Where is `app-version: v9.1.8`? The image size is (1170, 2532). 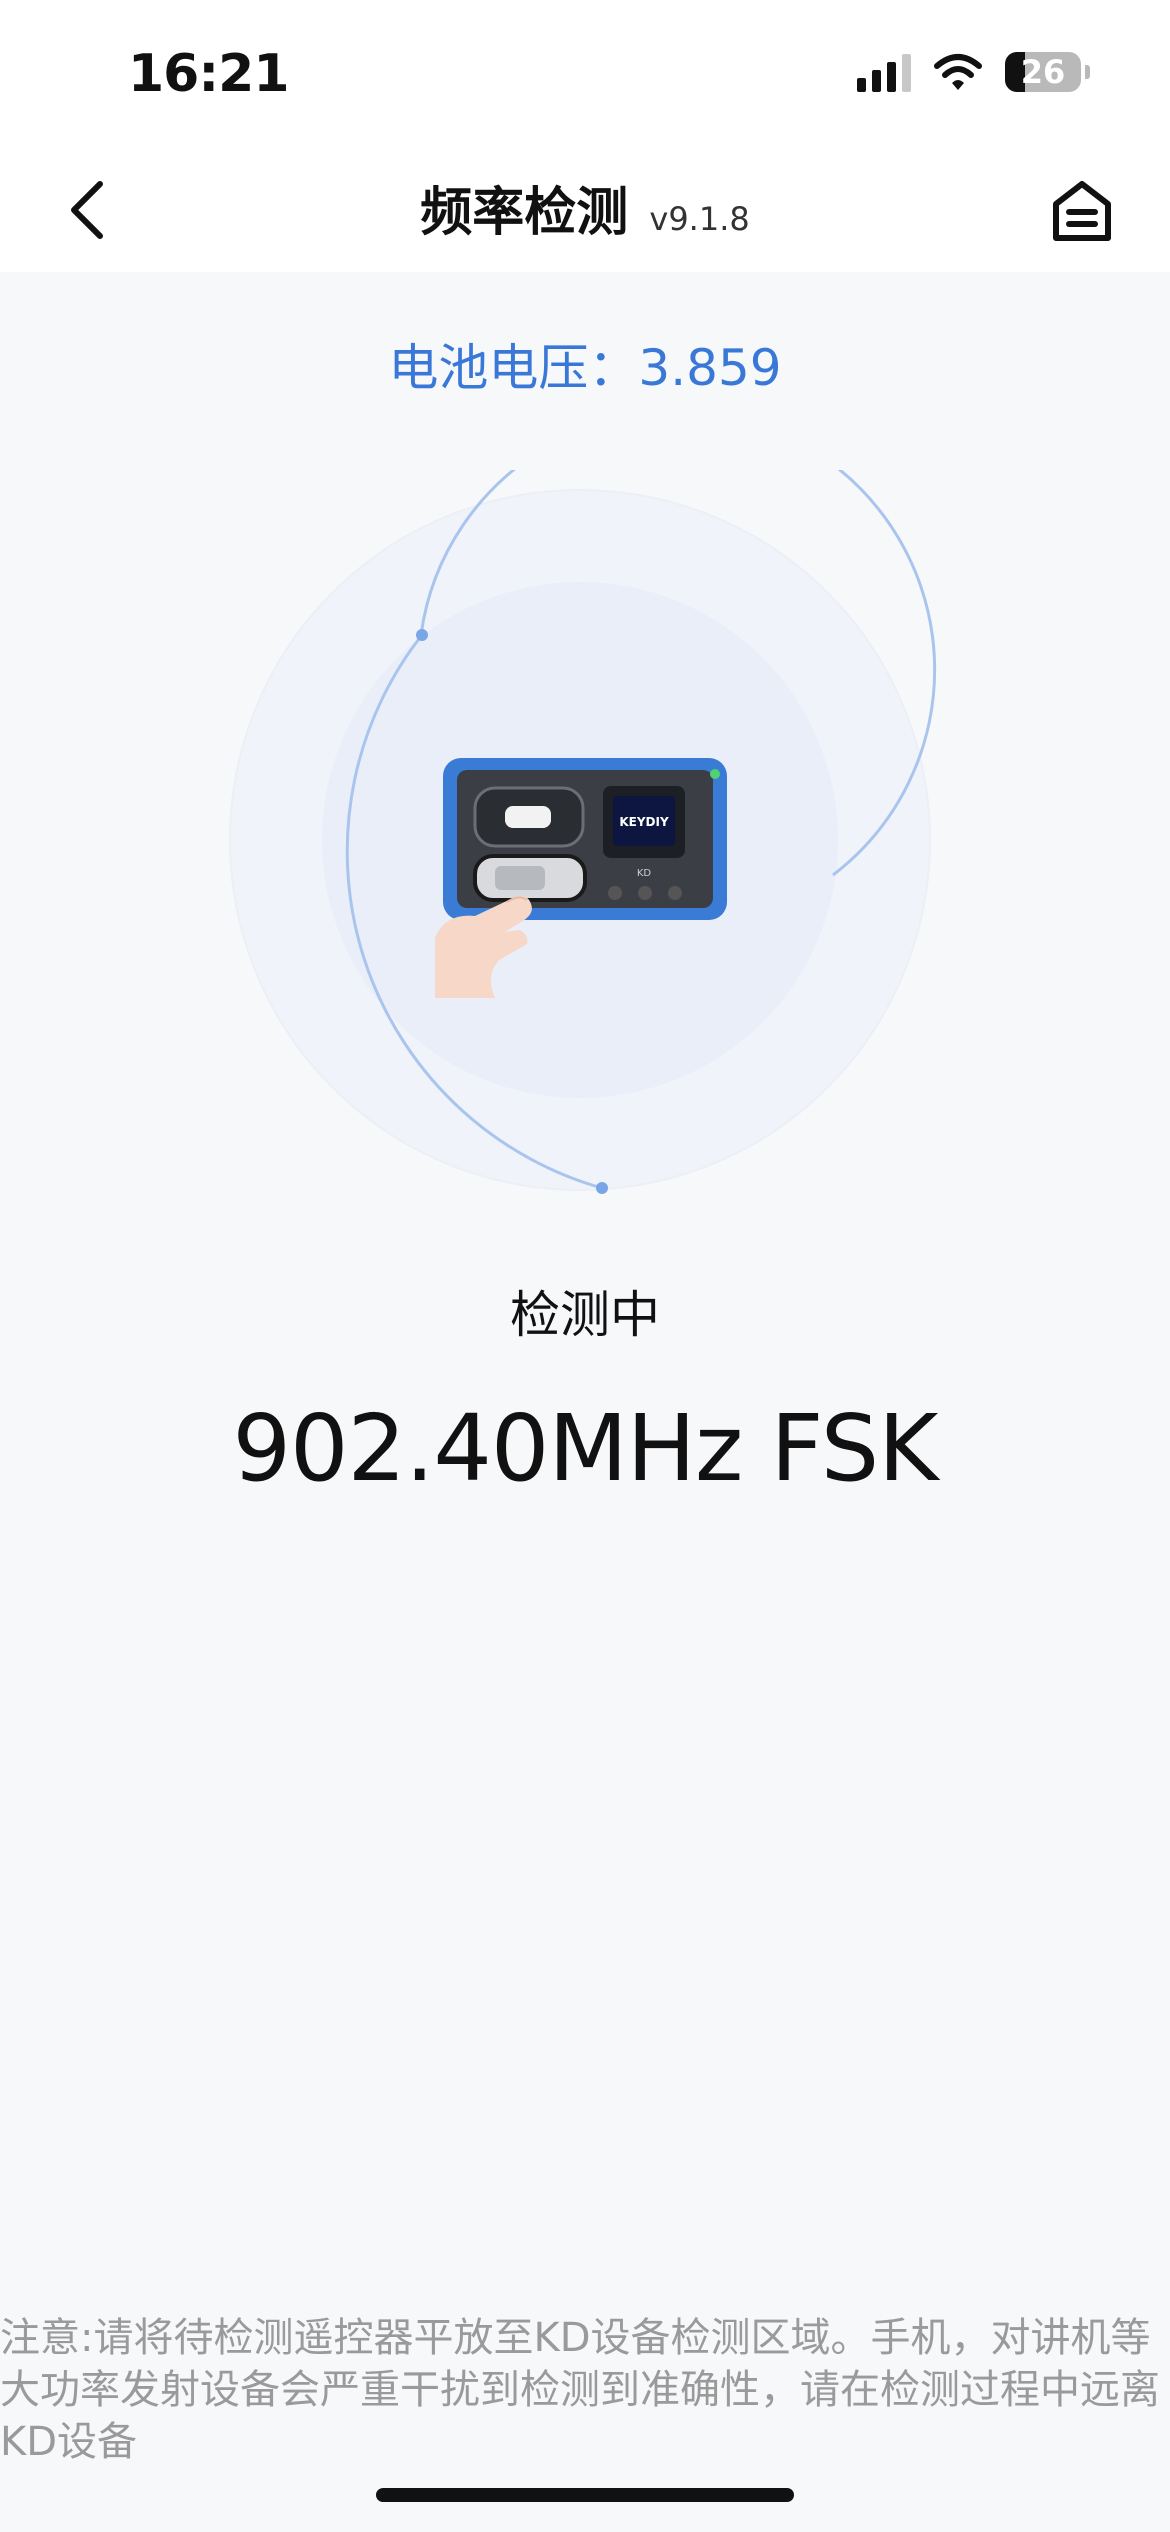
app-version: v9.1.8 is located at coordinates (699, 219).